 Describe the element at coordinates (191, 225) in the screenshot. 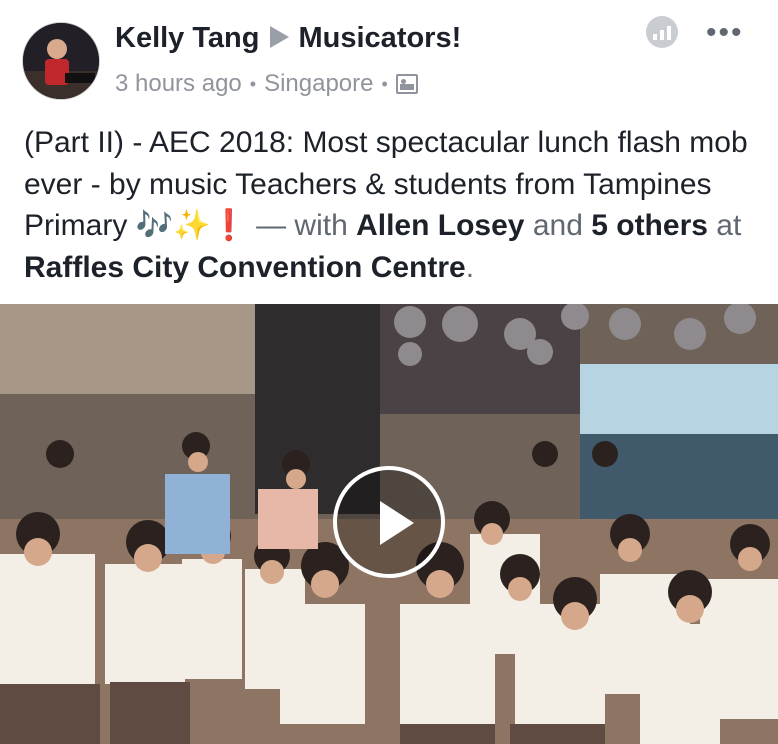

I see `emoji: 🎶✨❗` at that location.